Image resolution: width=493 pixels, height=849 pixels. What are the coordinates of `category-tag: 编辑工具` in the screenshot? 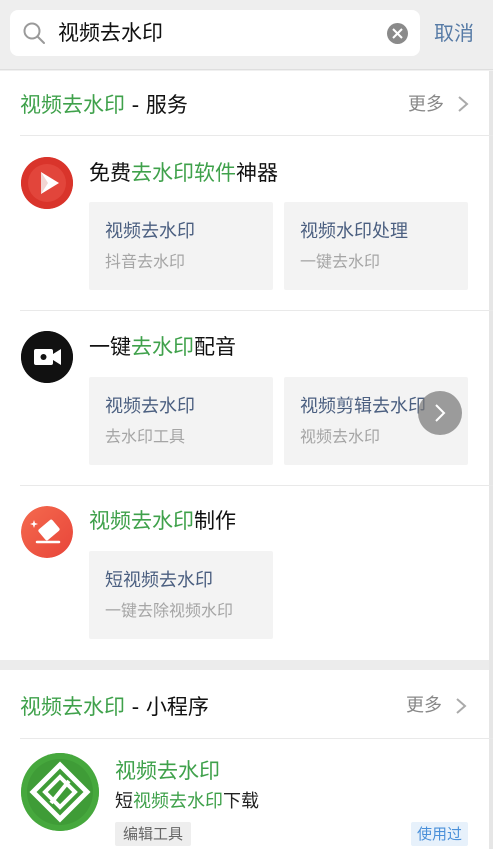 It's located at (153, 834).